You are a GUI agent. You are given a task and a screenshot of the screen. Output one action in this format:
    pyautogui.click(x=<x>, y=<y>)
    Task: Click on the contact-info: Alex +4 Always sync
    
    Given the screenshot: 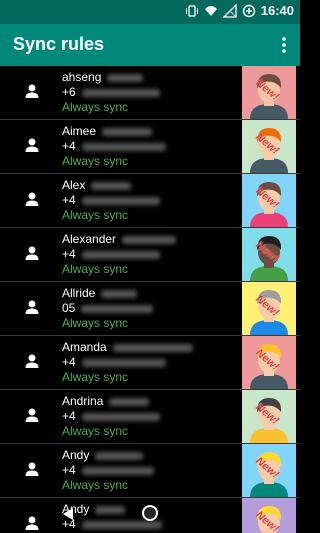 What is the action you would take?
    pyautogui.click(x=151, y=200)
    